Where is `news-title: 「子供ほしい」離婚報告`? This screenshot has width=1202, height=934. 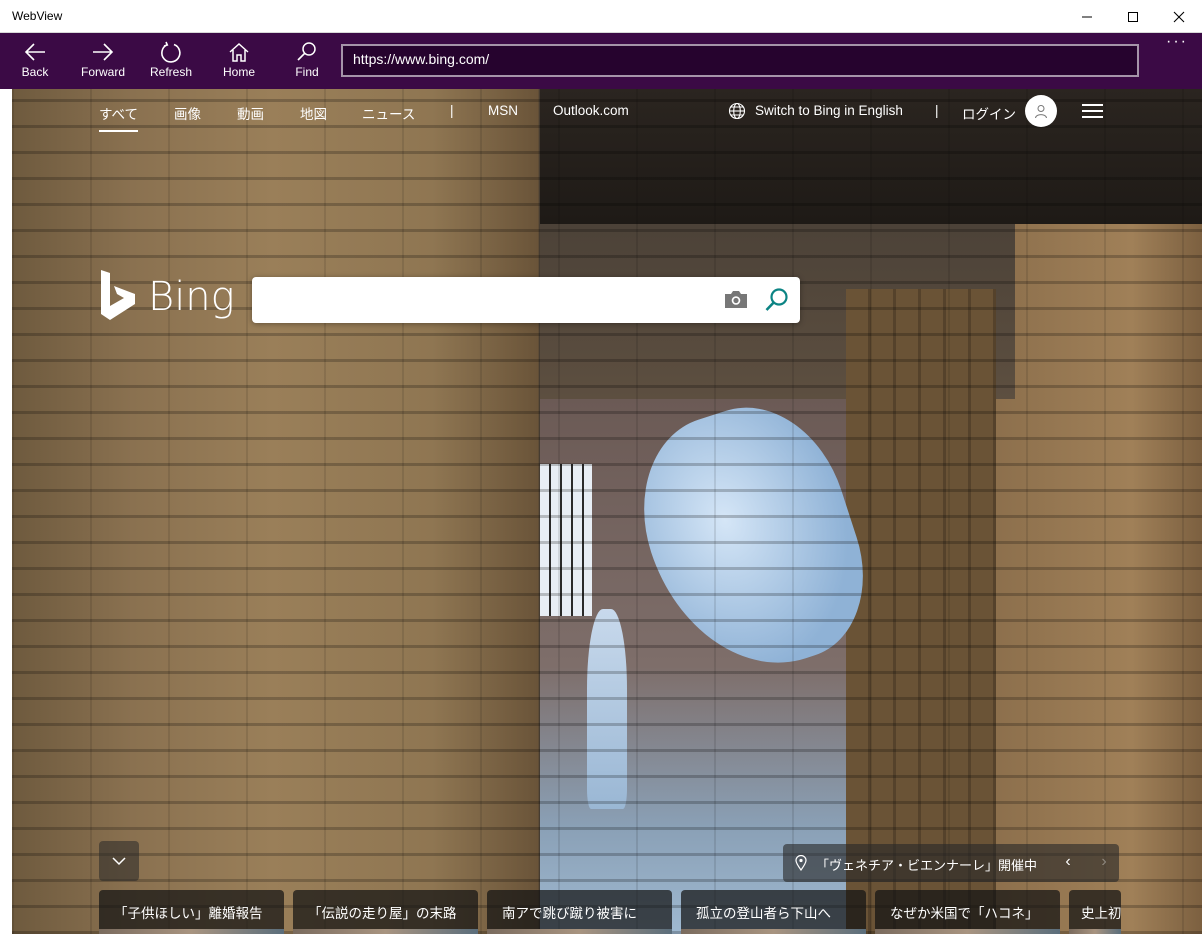
news-title: 「子供ほしい」離婚報告 is located at coordinates (188, 913).